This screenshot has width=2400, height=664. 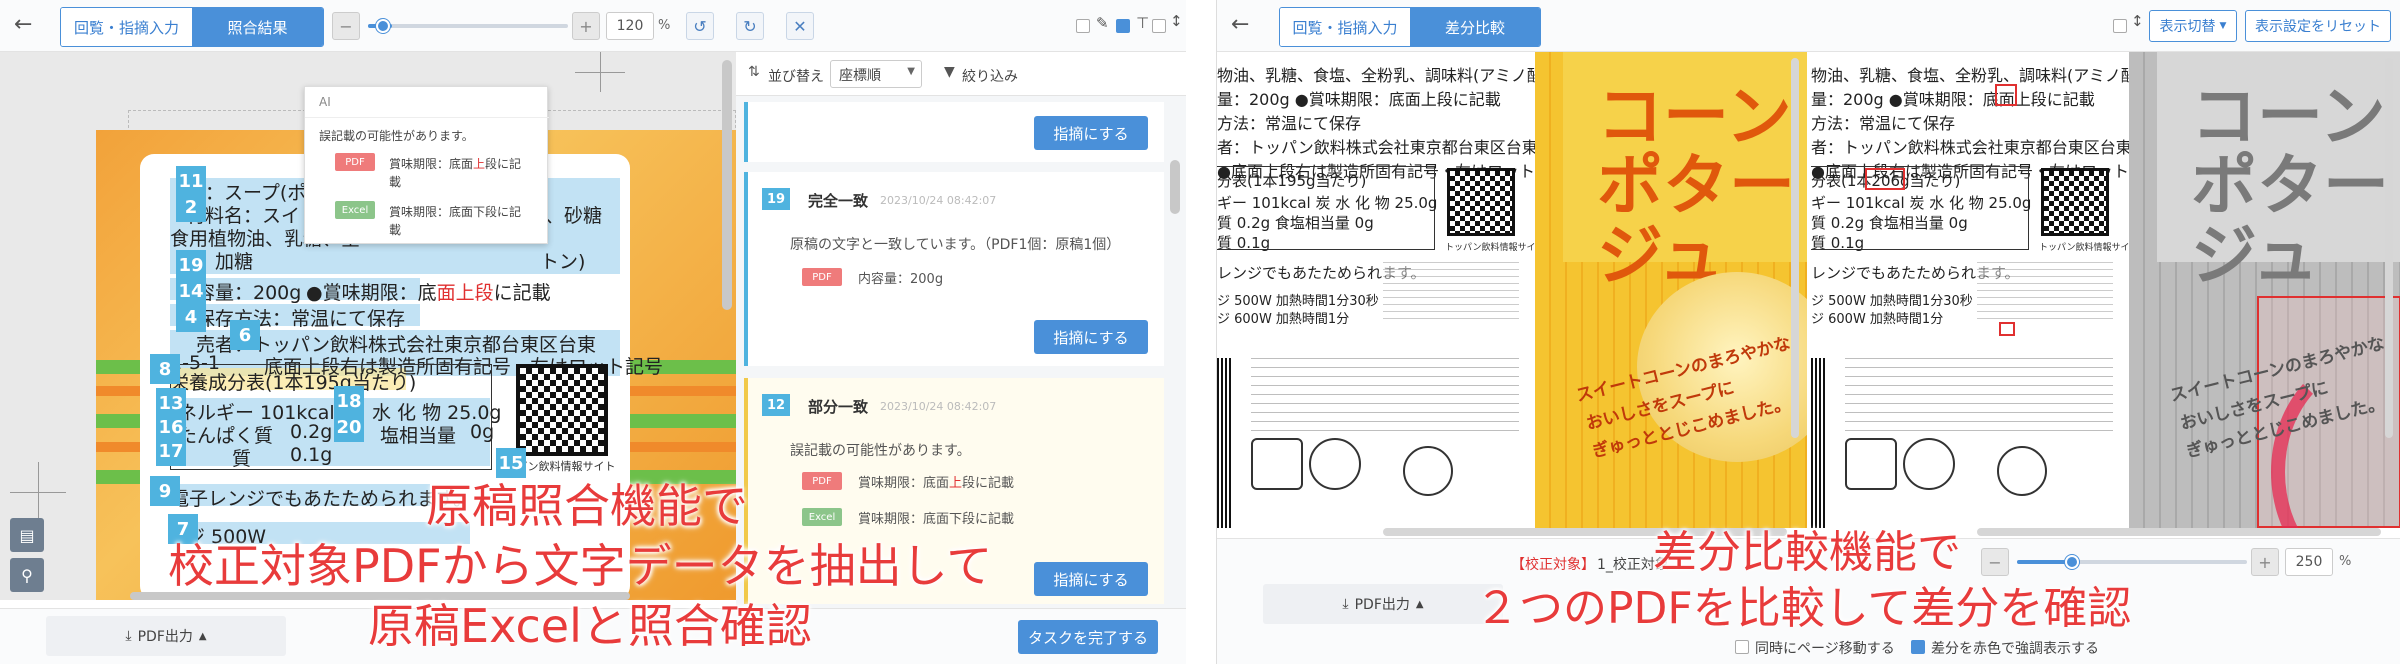 I want to click on zoom-unit: %, so click(x=2345, y=561).